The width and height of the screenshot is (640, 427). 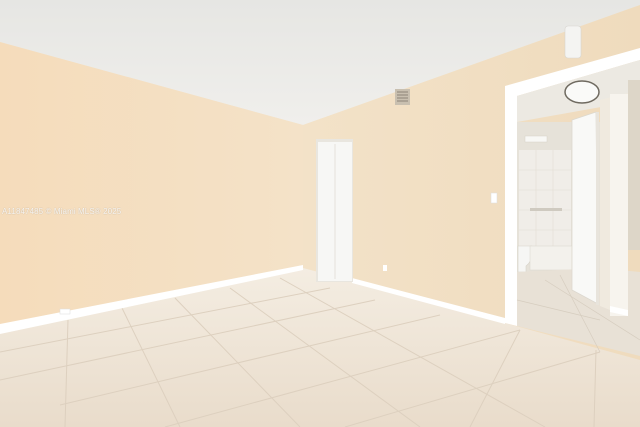 I want to click on far-hall-wall, so click(x=634, y=165).